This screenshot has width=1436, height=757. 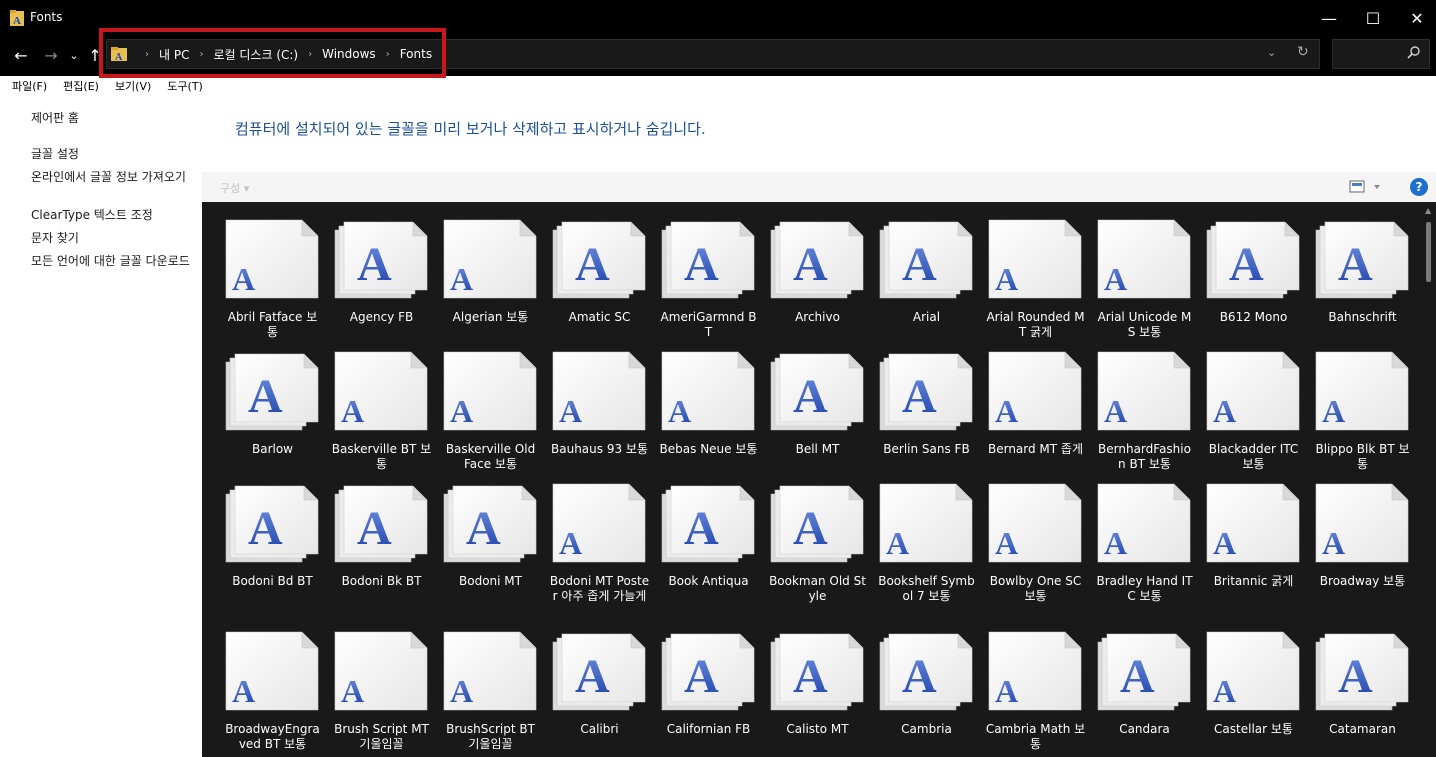 I want to click on font-item: A Baskerville BT 보통, so click(x=381, y=414).